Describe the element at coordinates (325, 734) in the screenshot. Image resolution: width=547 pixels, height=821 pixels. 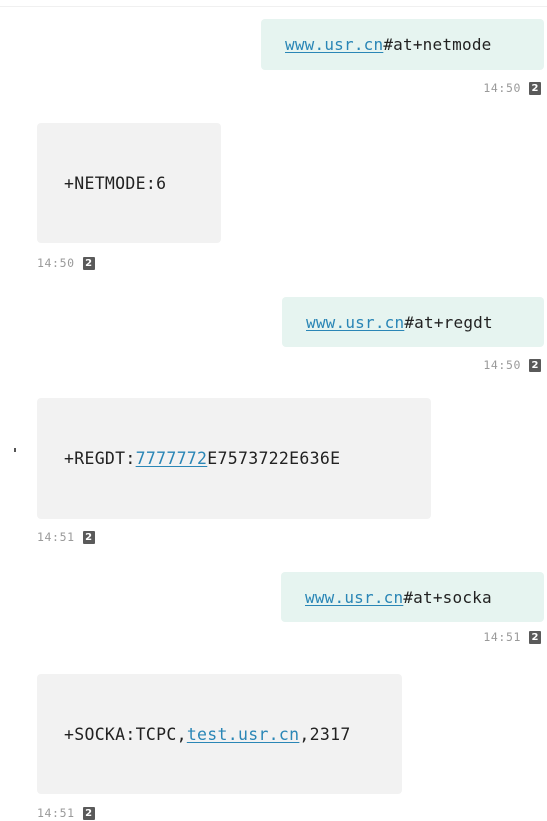
I see `message-suffix: ,2317` at that location.